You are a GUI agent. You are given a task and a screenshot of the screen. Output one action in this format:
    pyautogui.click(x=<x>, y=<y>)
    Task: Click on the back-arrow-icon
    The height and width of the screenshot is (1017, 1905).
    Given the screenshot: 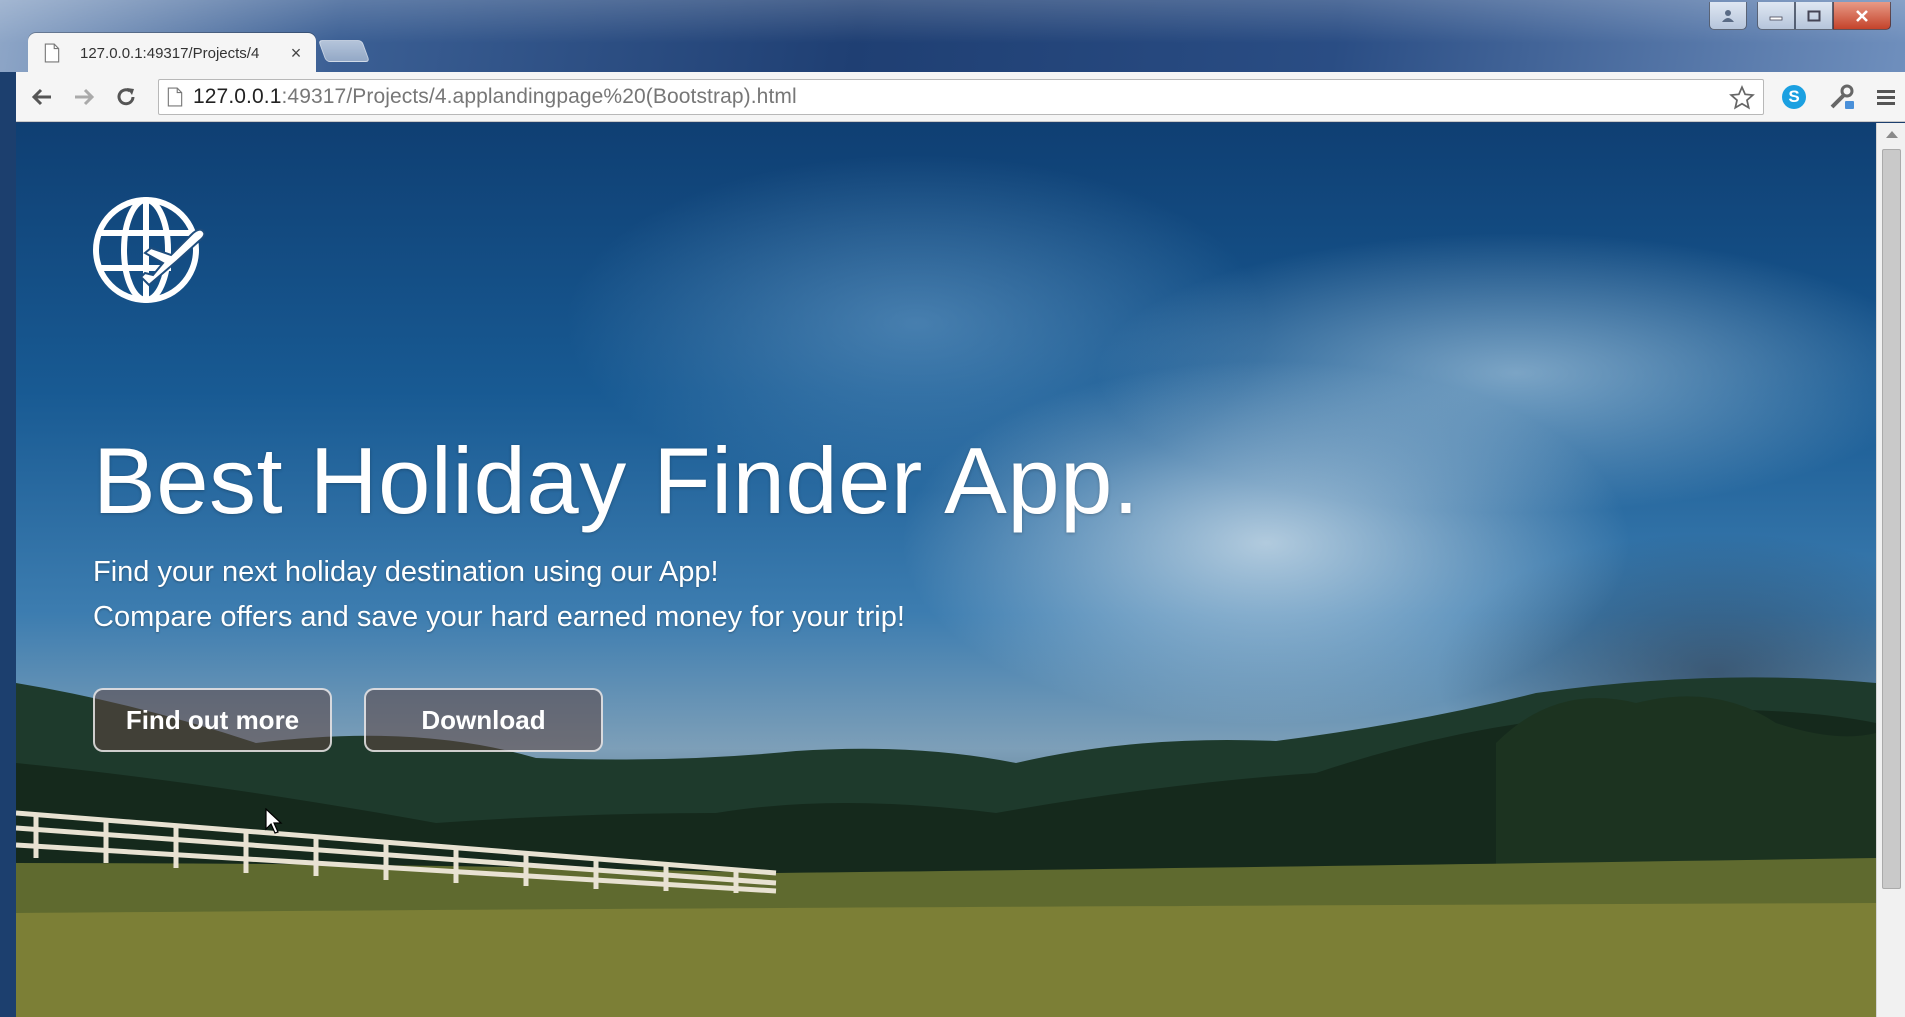 What is the action you would take?
    pyautogui.click(x=41, y=97)
    